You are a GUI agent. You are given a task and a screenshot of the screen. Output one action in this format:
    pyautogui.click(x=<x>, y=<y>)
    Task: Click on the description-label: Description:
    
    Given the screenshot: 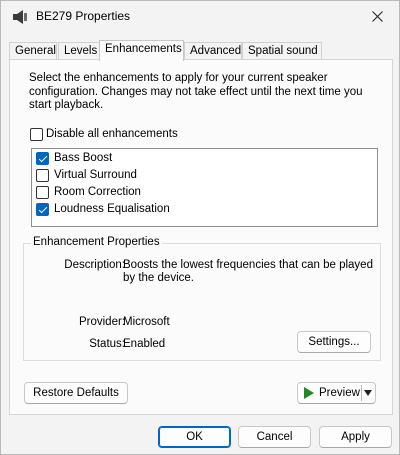 What is the action you would take?
    pyautogui.click(x=94, y=265)
    